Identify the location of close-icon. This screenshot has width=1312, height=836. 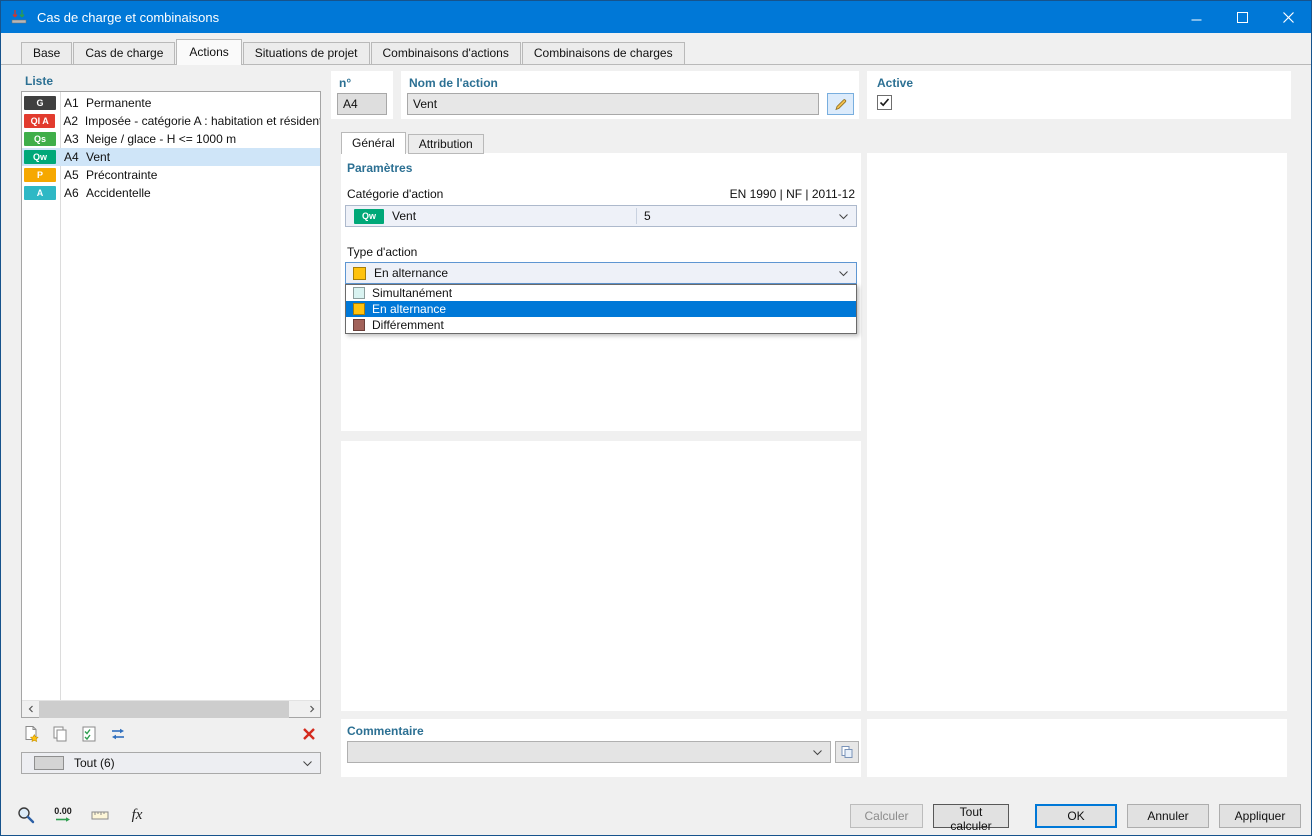
(1288, 17).